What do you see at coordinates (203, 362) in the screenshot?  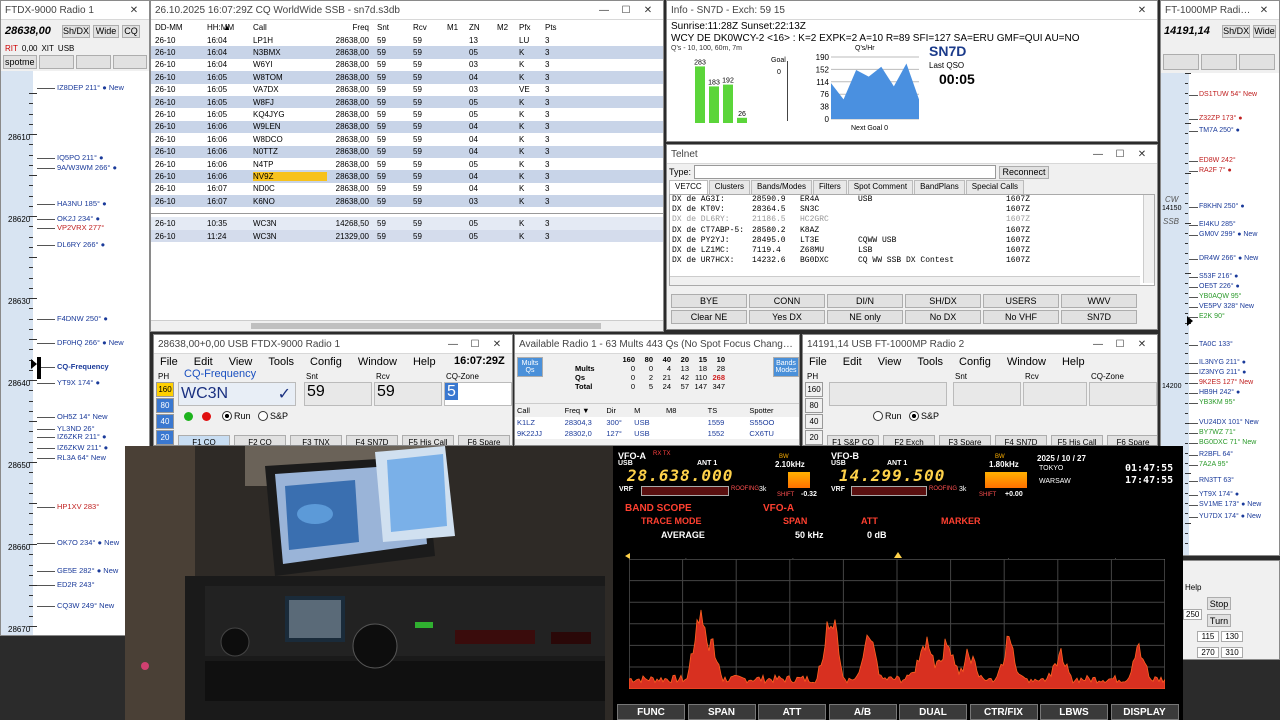 I see `menu-edit: Edit` at bounding box center [203, 362].